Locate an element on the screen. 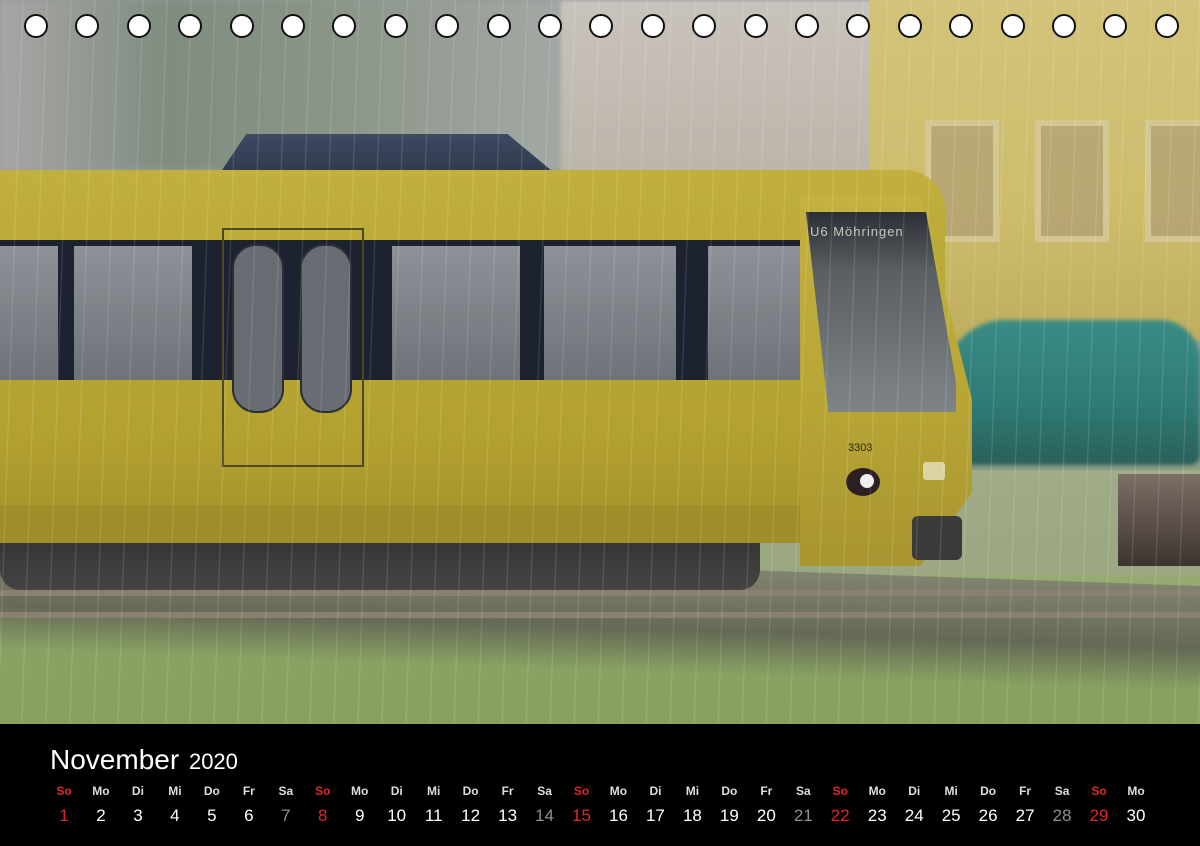 Image resolution: width=1200 pixels, height=846 pixels. calendar-day: Fr 13 is located at coordinates (508, 805).